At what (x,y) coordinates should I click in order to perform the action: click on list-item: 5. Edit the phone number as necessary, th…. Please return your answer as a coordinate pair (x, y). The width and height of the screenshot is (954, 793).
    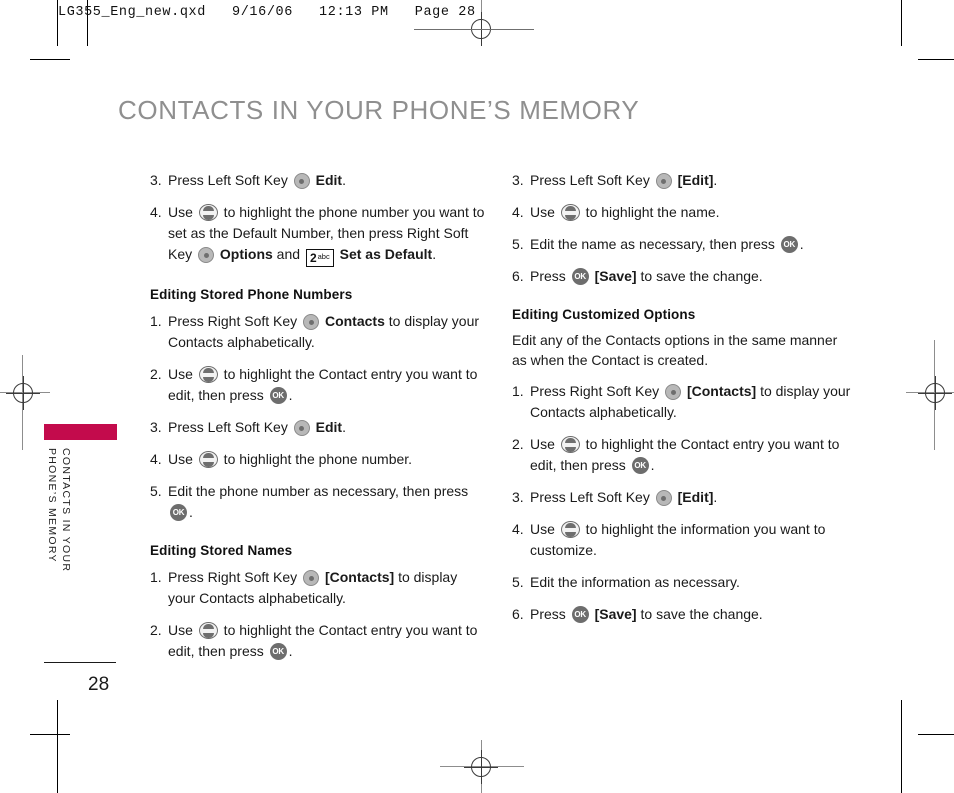
    Looking at the image, I should click on (317, 502).